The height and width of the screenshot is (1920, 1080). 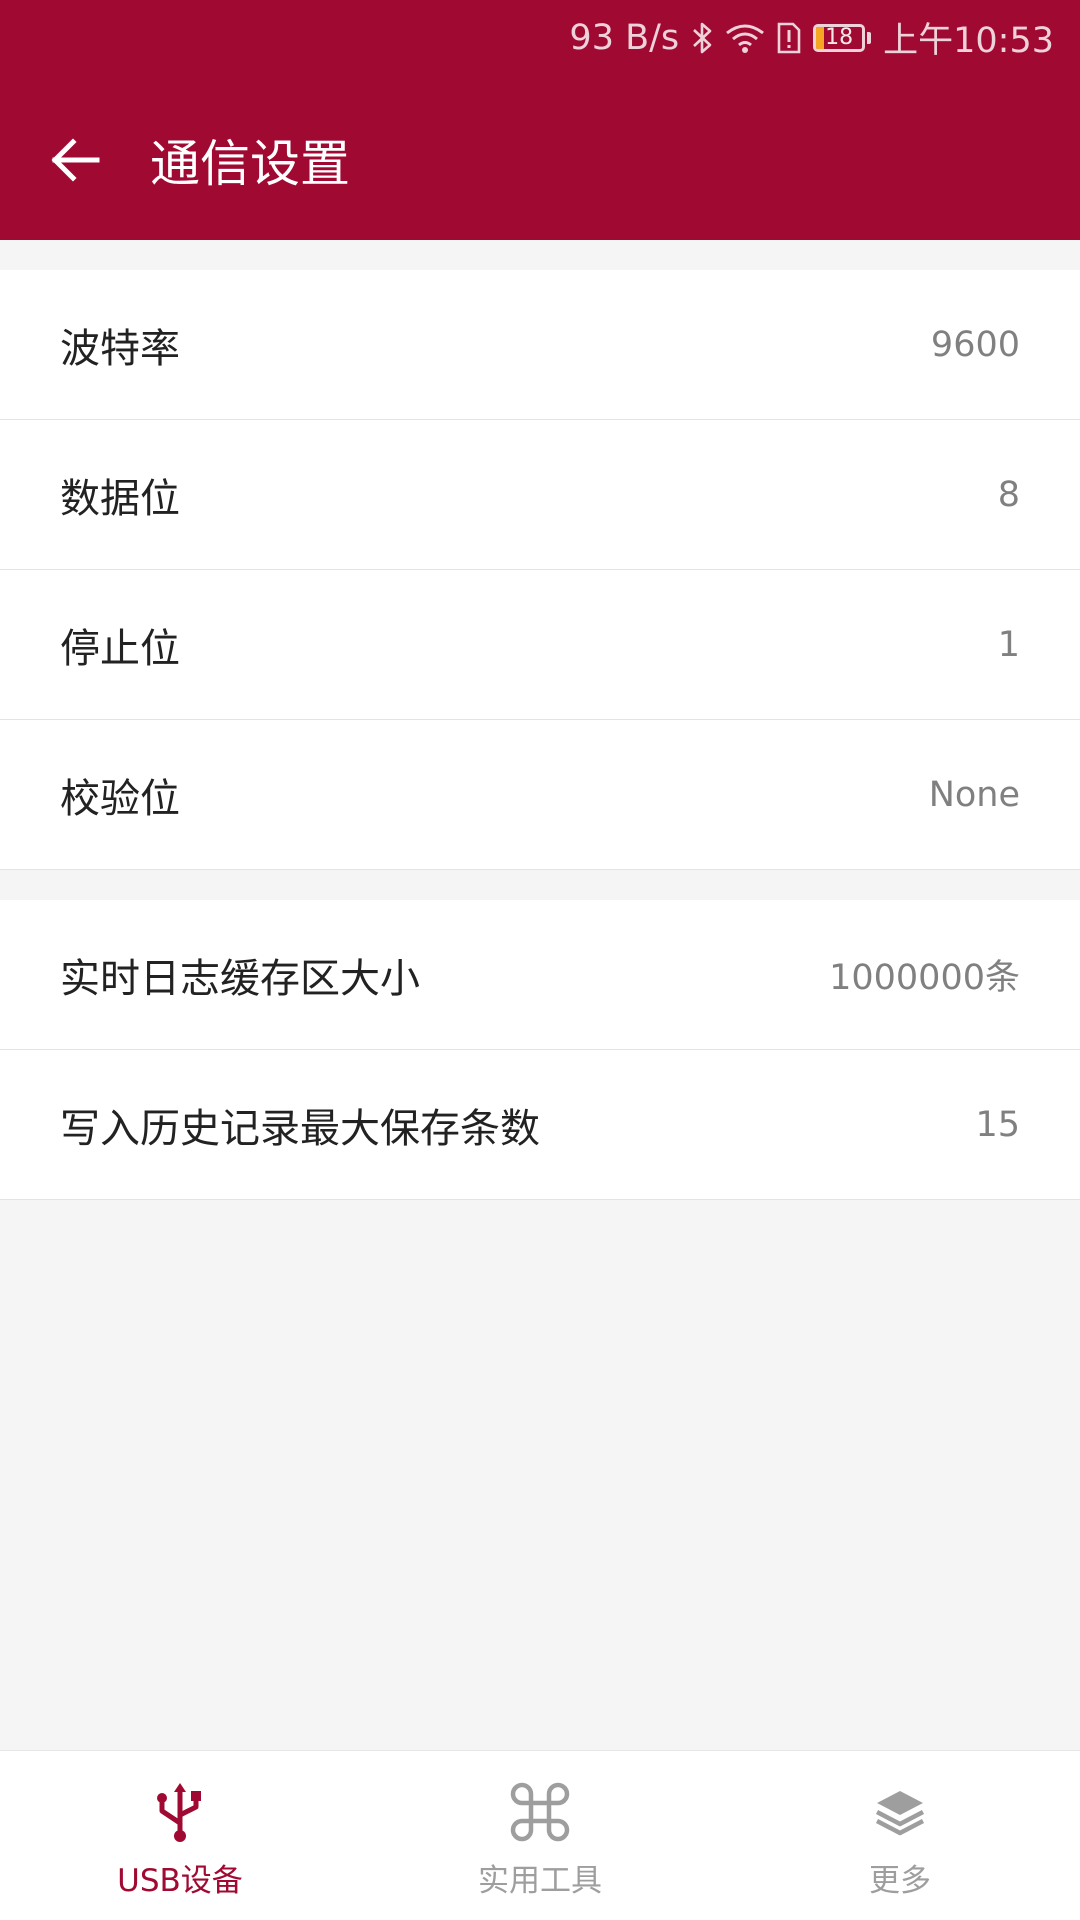 What do you see at coordinates (120, 798) in the screenshot?
I see `setting-label: 校验位` at bounding box center [120, 798].